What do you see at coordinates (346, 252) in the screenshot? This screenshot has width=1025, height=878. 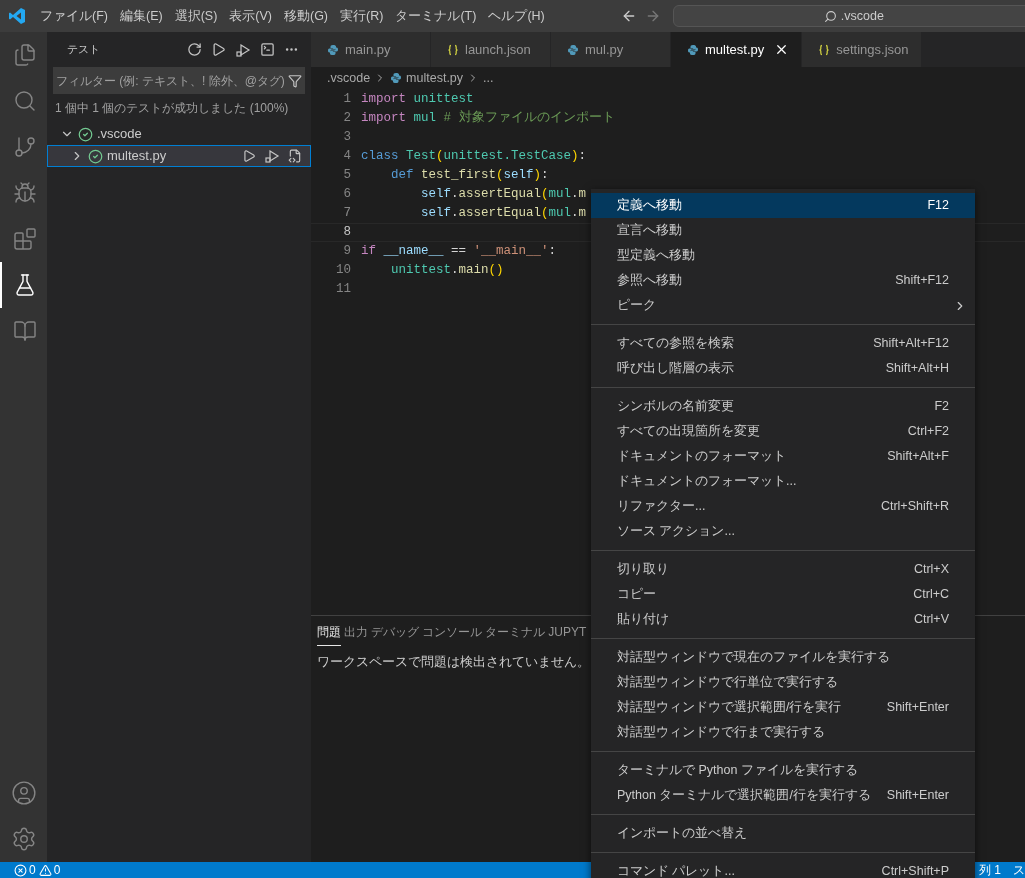 I see `line-number: 9` at bounding box center [346, 252].